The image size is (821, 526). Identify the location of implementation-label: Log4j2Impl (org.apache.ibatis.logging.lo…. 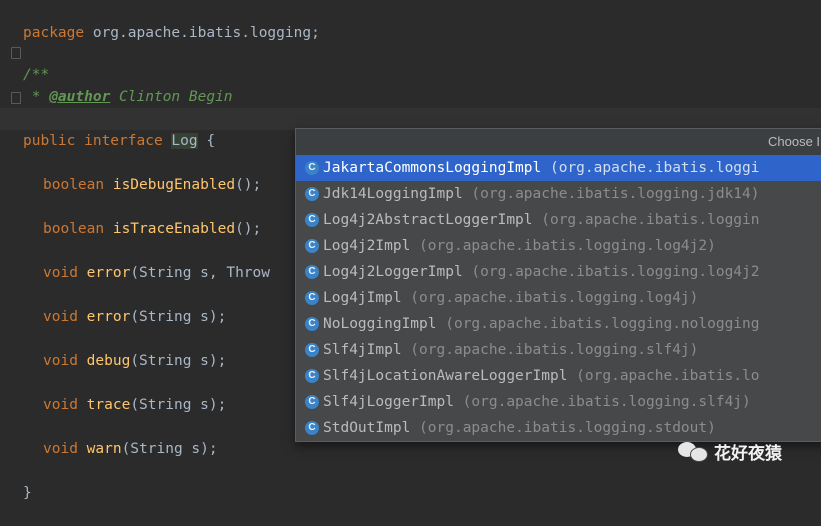
(519, 246).